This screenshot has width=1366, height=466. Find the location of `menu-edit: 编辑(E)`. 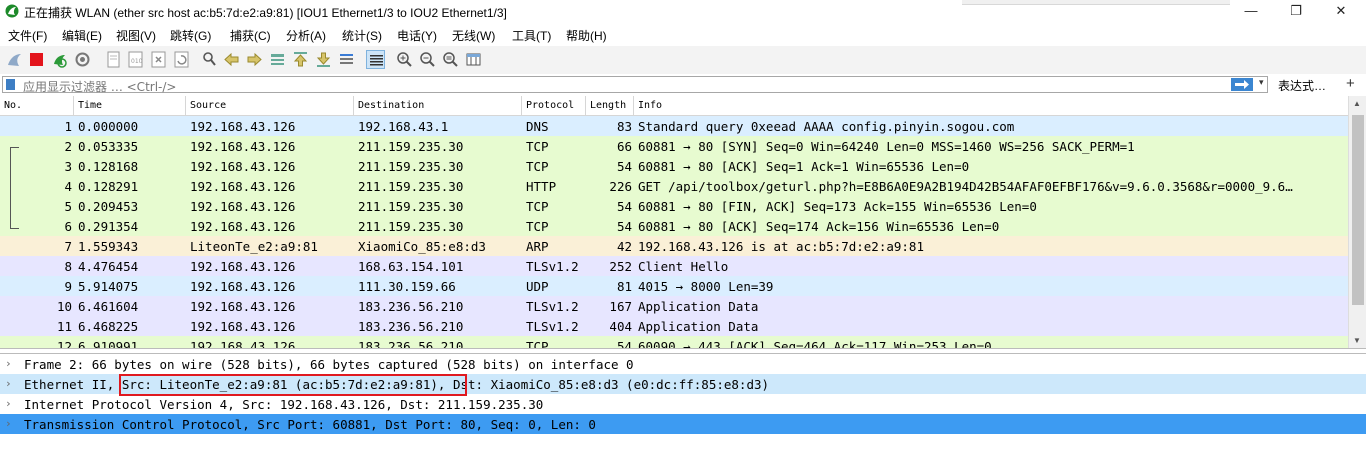

menu-edit: 编辑(E) is located at coordinates (82, 35).